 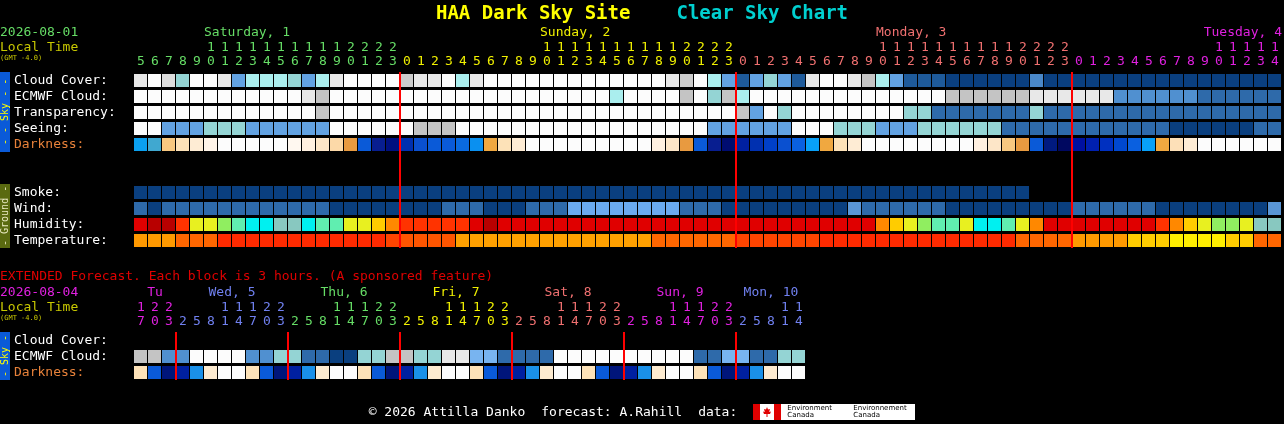 I want to click on day-label: Sun, 9, so click(x=680, y=292).